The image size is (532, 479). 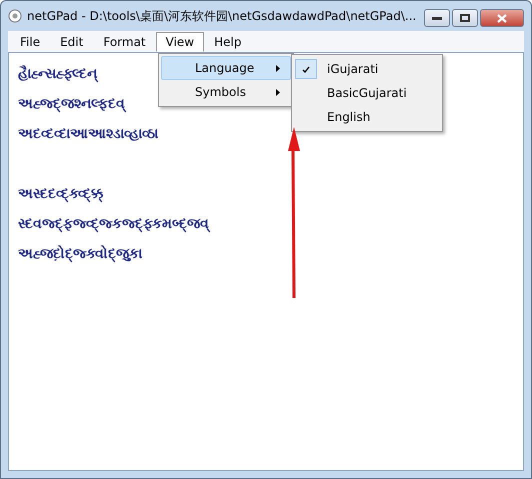 I want to click on menu-item: Language, so click(x=226, y=68).